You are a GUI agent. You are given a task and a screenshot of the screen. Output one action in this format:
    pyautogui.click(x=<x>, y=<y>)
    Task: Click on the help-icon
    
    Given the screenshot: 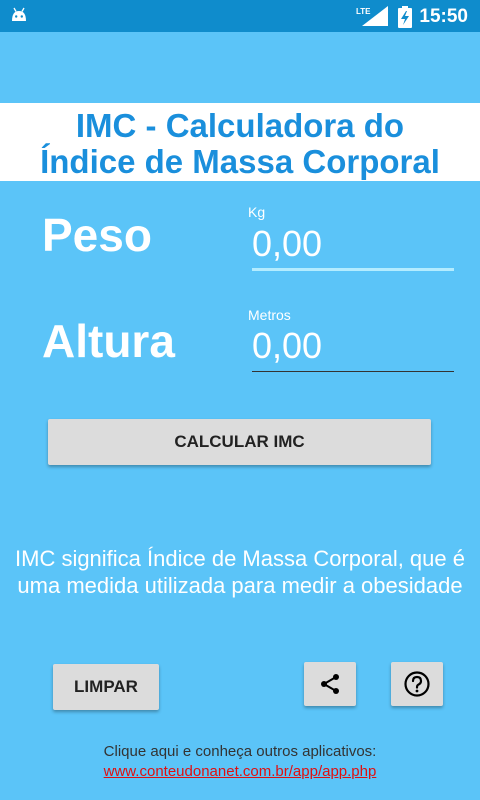 What is the action you would take?
    pyautogui.click(x=417, y=684)
    